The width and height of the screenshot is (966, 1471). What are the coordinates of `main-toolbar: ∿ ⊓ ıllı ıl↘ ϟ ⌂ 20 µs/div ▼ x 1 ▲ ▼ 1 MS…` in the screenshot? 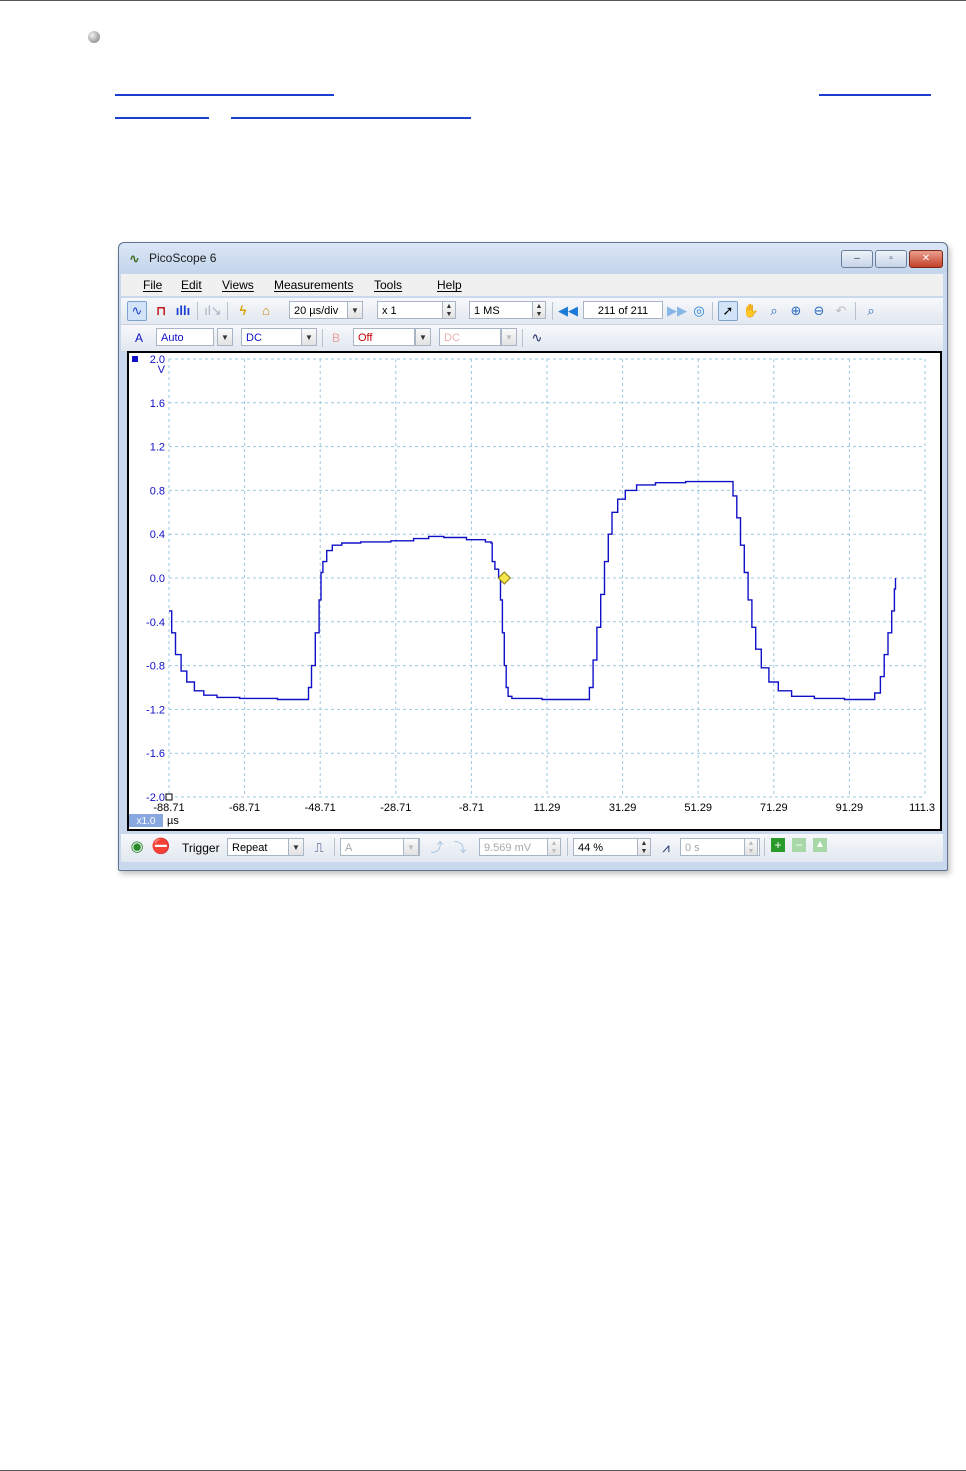 It's located at (532, 311).